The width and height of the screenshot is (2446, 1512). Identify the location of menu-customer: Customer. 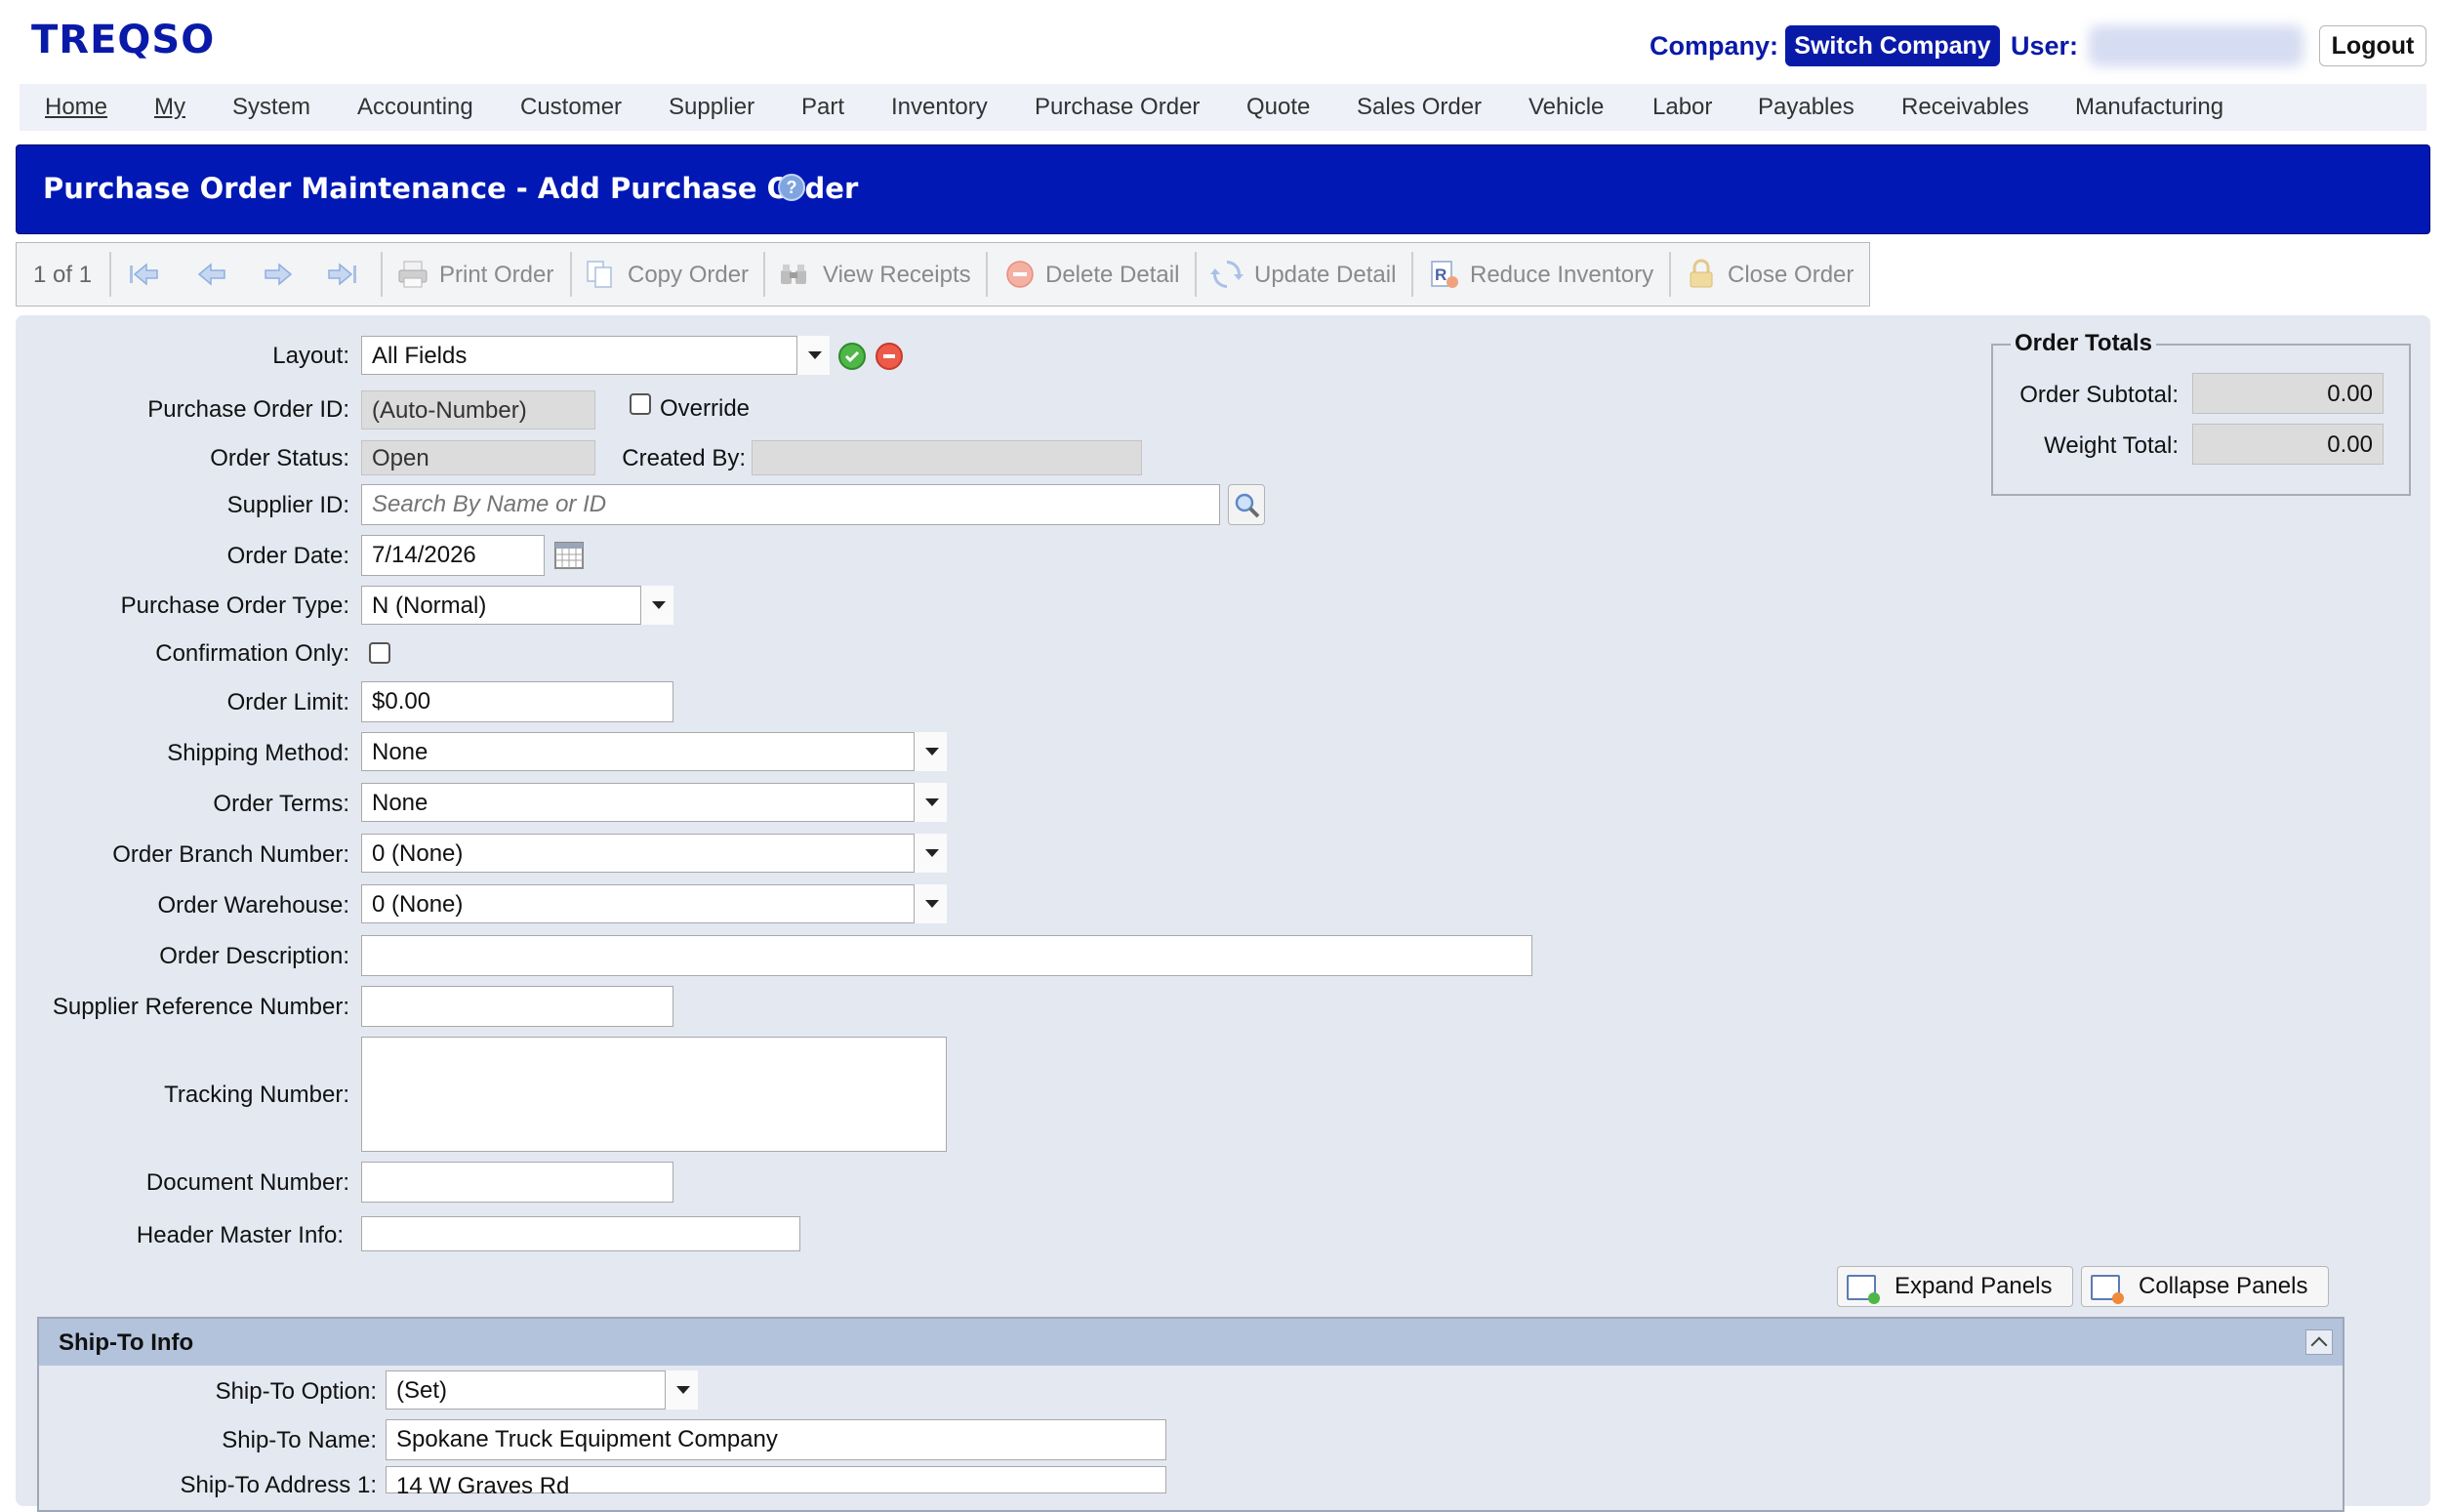
(571, 107).